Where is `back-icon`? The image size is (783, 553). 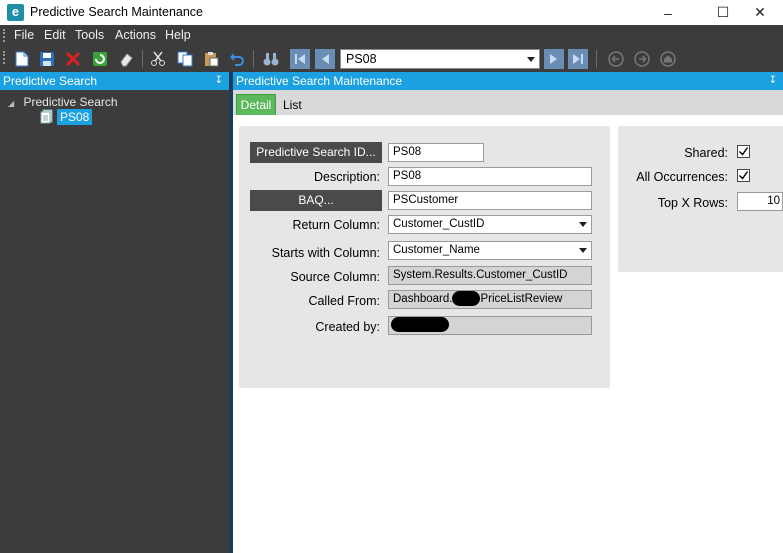
back-icon is located at coordinates (616, 59).